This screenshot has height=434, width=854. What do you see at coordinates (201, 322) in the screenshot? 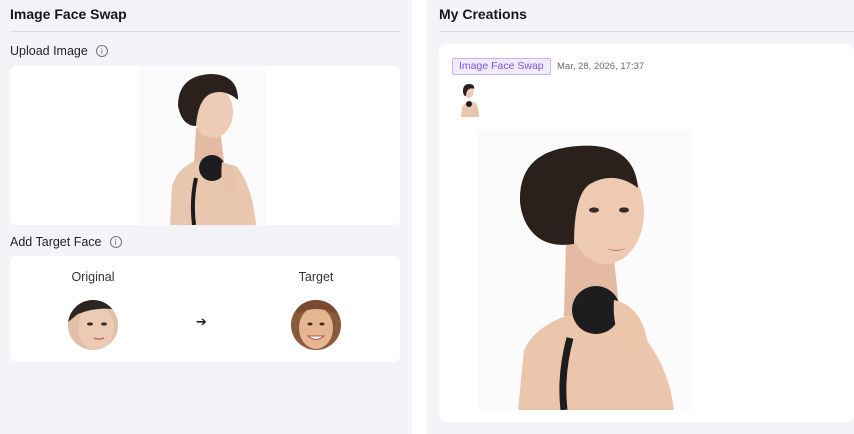
I see `arrow-right-icon: ➔` at bounding box center [201, 322].